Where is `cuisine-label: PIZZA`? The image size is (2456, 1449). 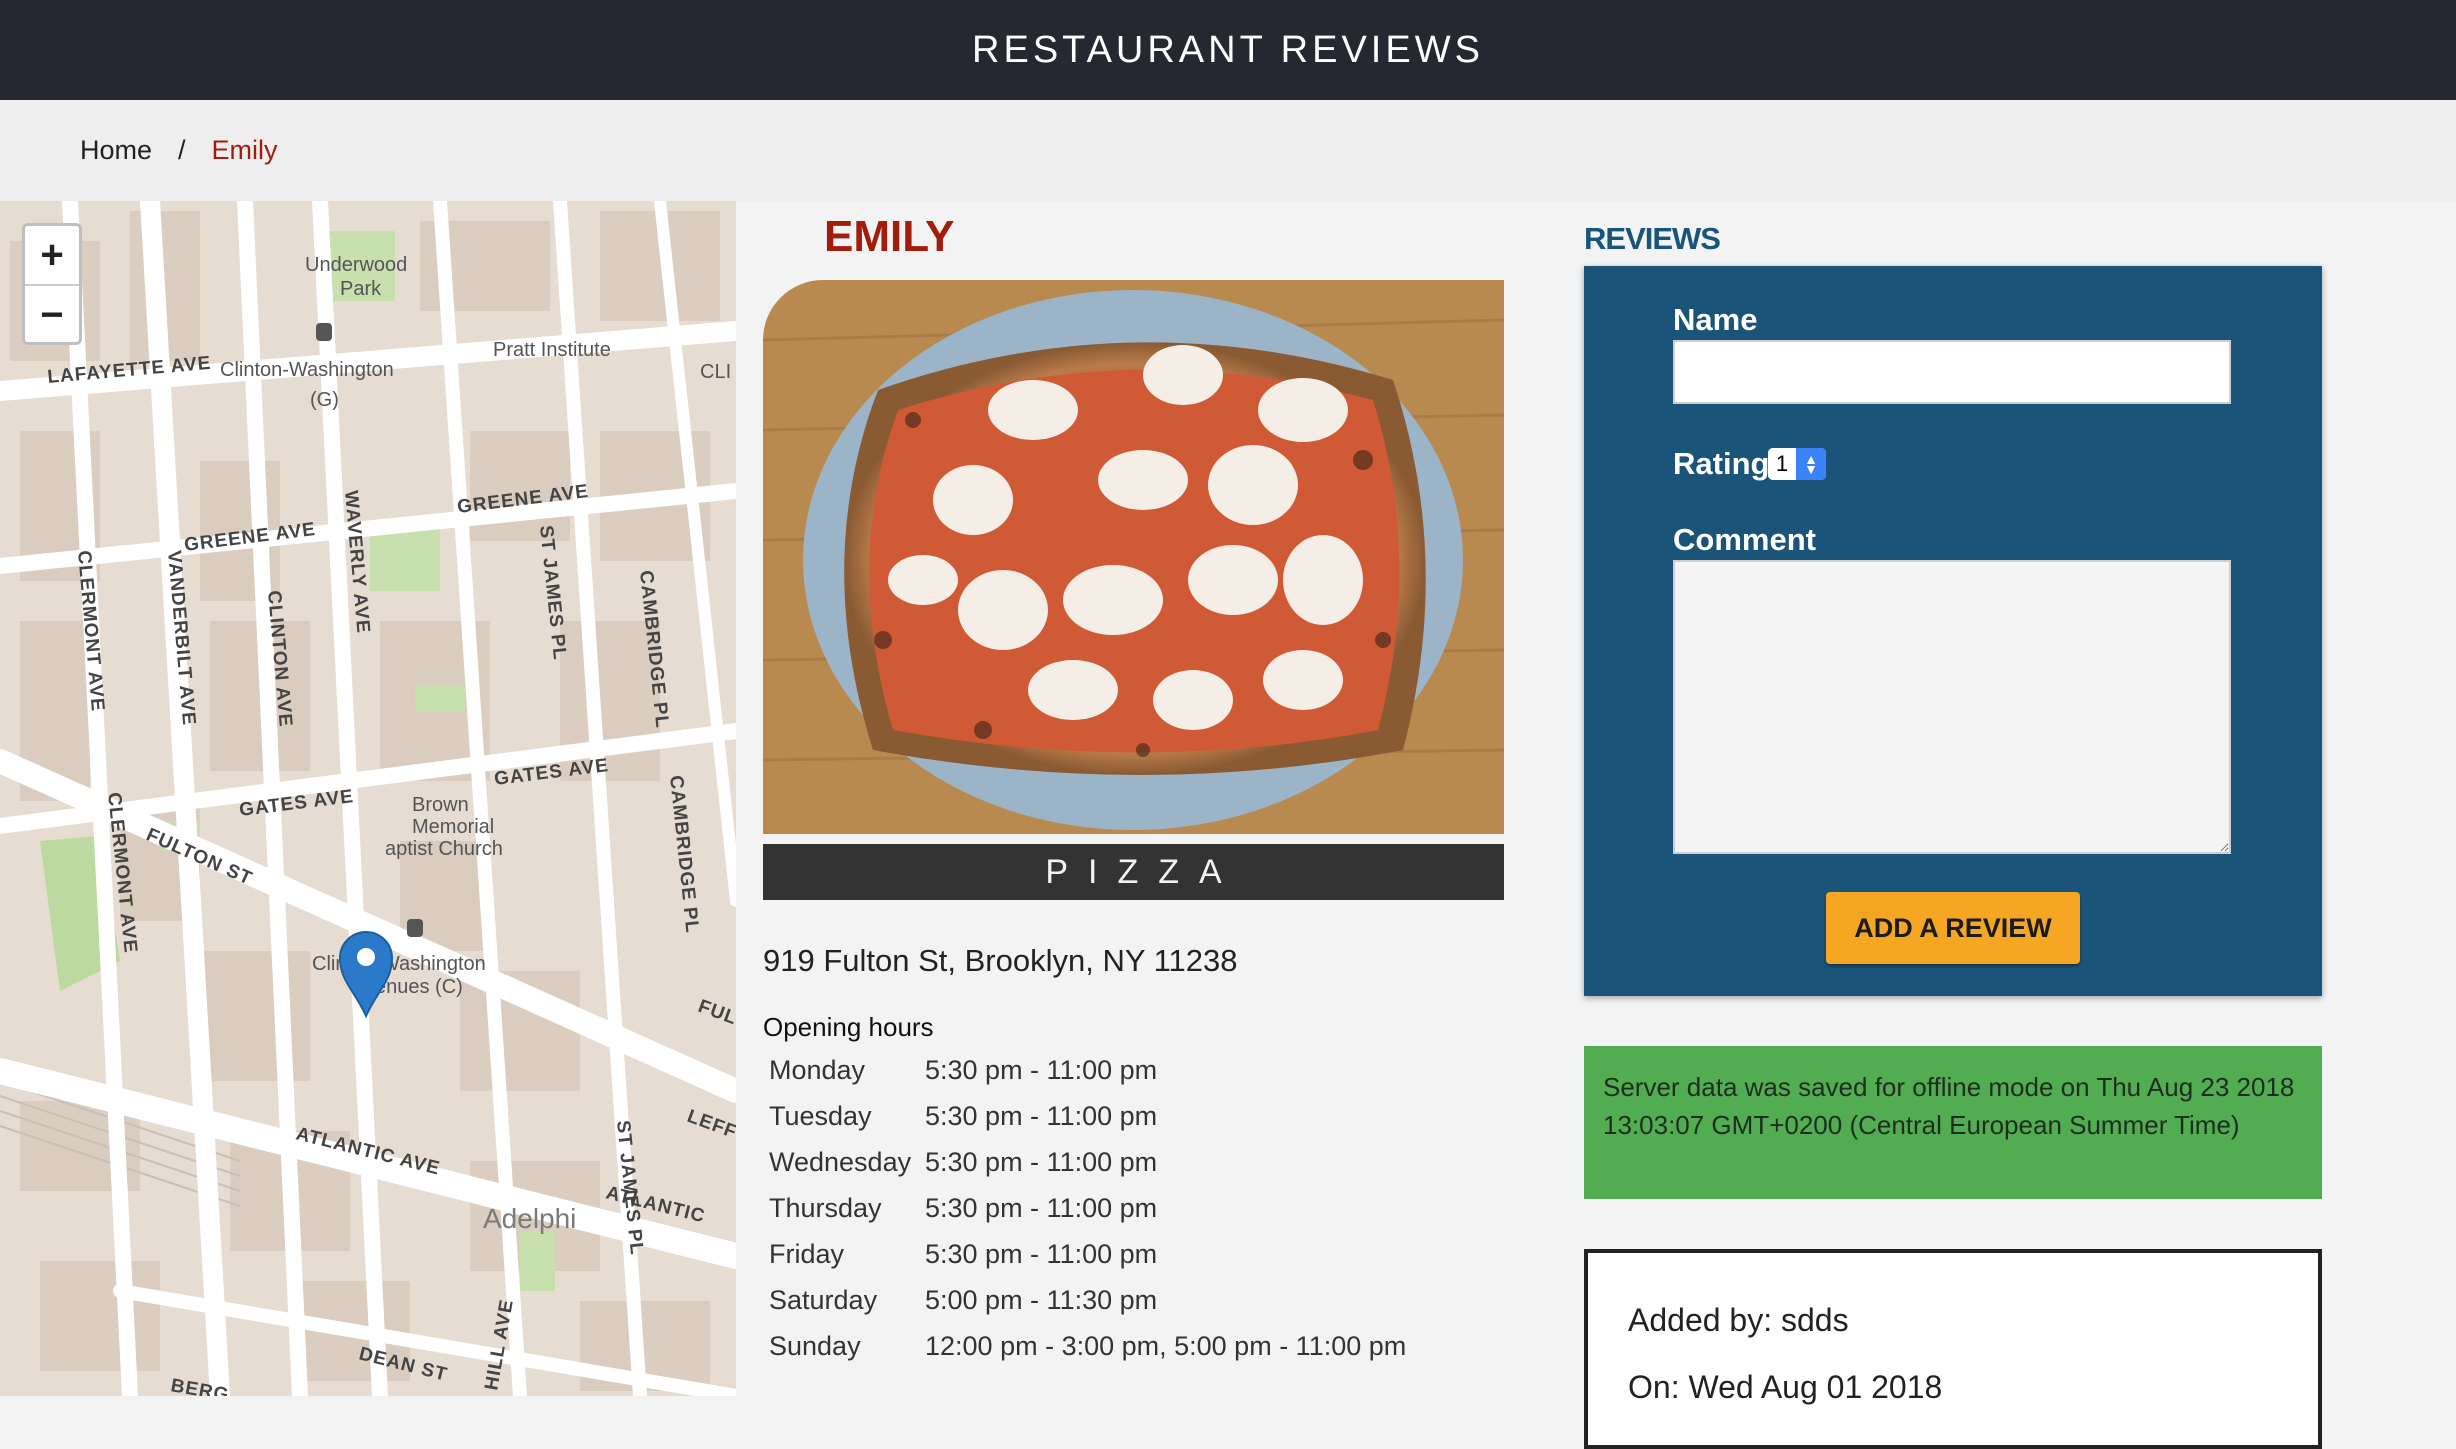
cuisine-label: PIZZA is located at coordinates (1133, 872).